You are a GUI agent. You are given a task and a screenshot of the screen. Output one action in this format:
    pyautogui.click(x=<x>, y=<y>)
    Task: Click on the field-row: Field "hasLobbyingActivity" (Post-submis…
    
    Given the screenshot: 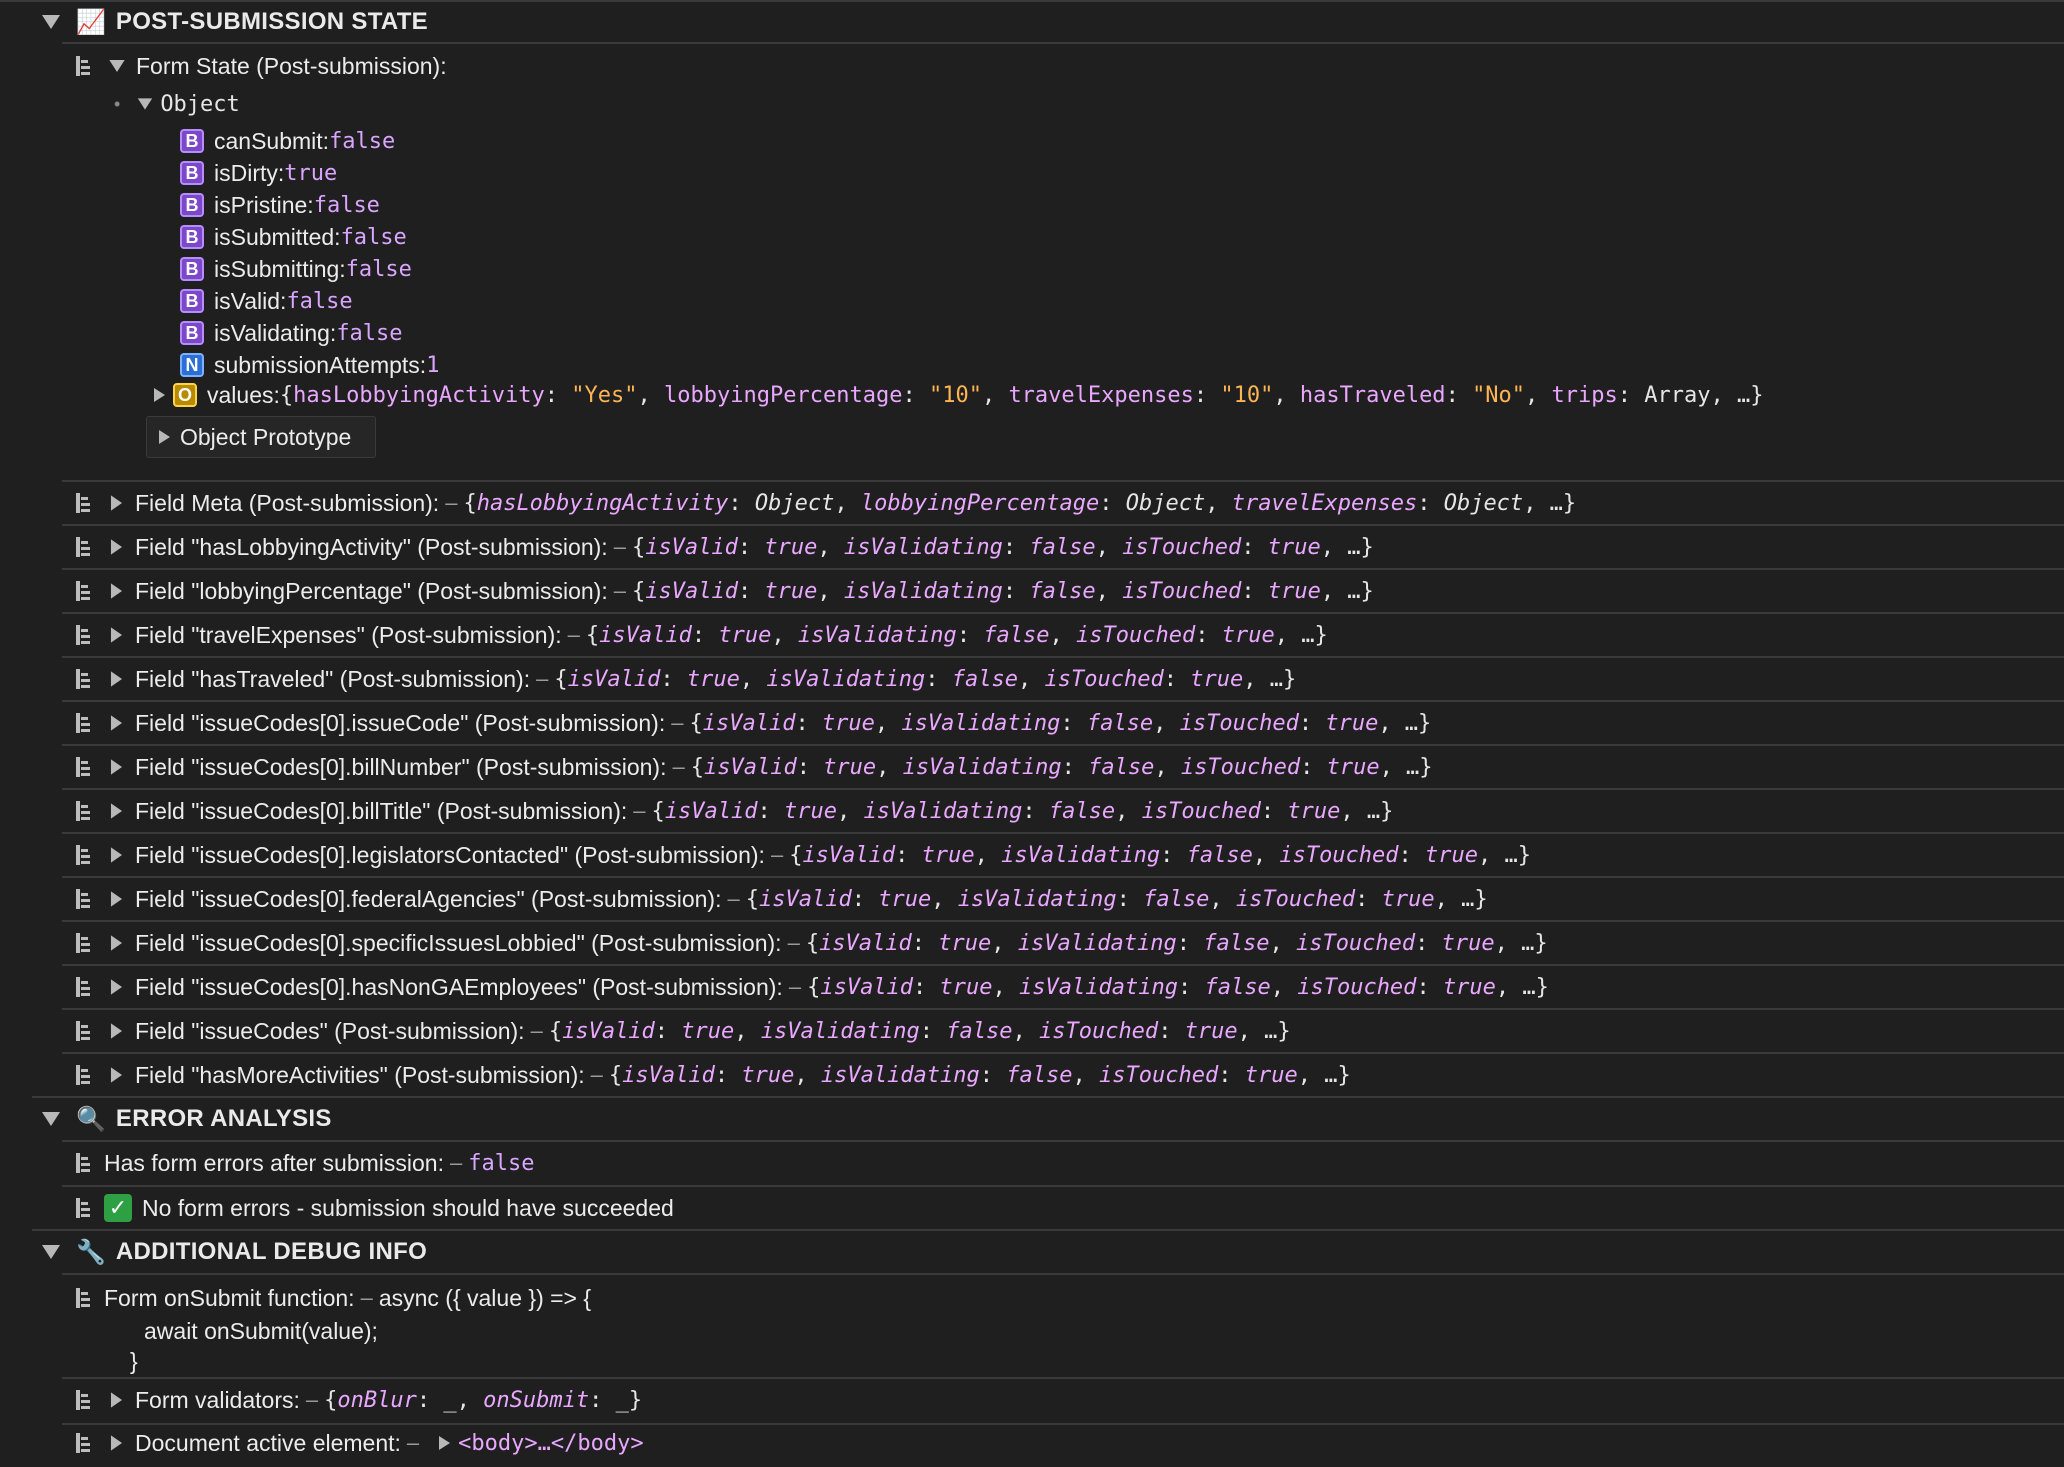 What is the action you would take?
    pyautogui.click(x=1070, y=547)
    